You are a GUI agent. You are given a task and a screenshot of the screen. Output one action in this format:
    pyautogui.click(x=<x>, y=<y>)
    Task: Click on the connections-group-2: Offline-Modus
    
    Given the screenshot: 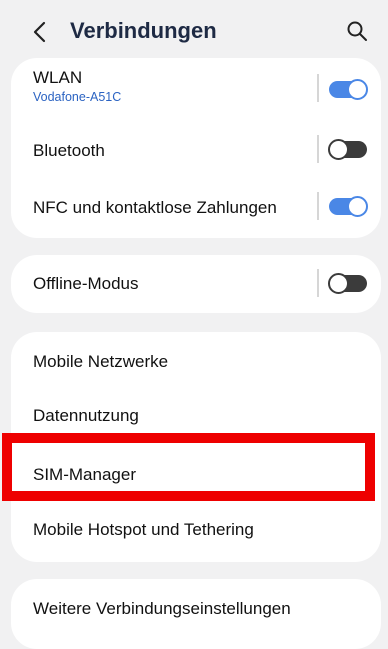 What is the action you would take?
    pyautogui.click(x=196, y=284)
    